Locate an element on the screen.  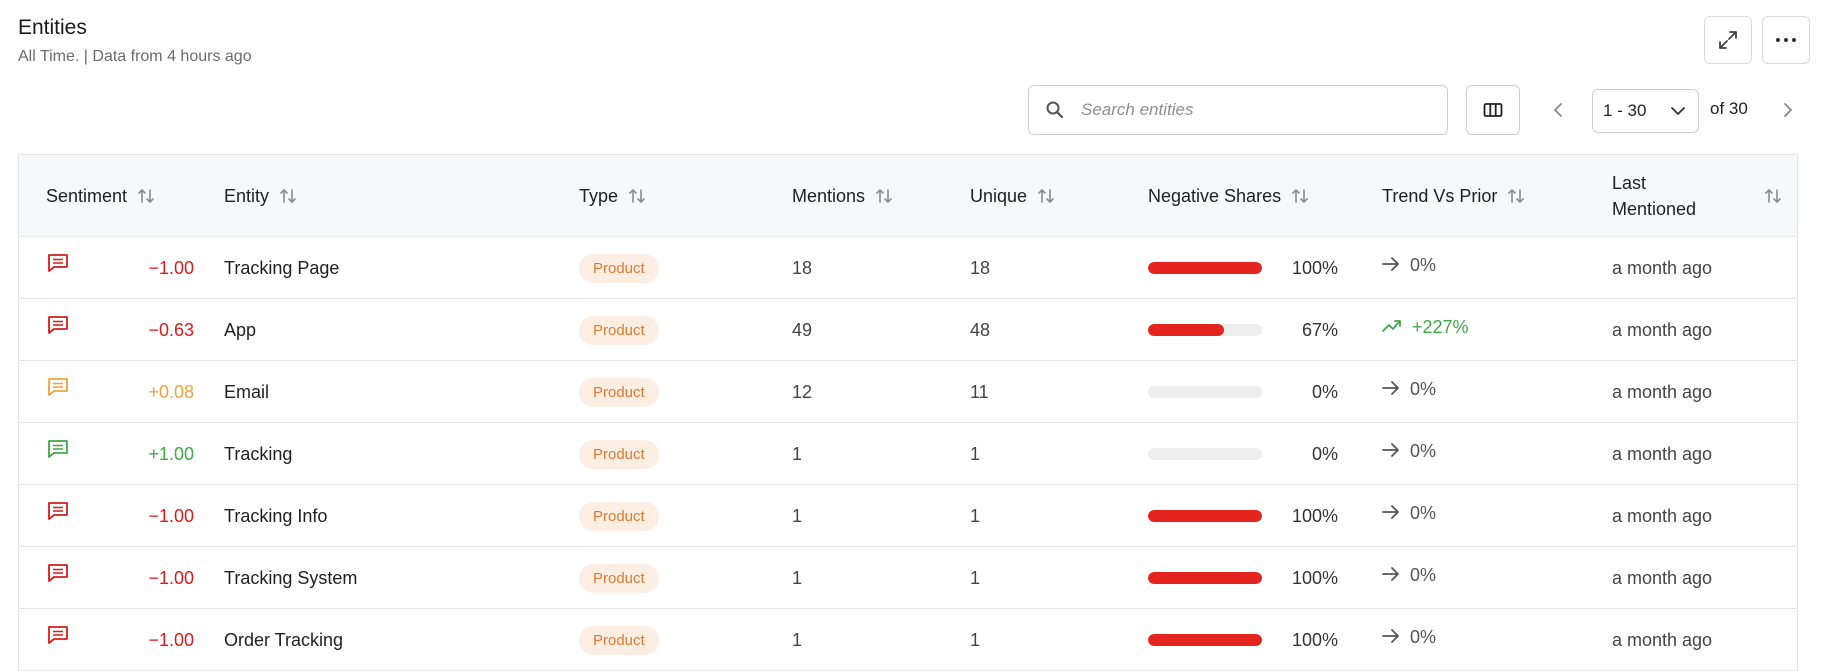
entity-name: Tracking is located at coordinates (258, 454).